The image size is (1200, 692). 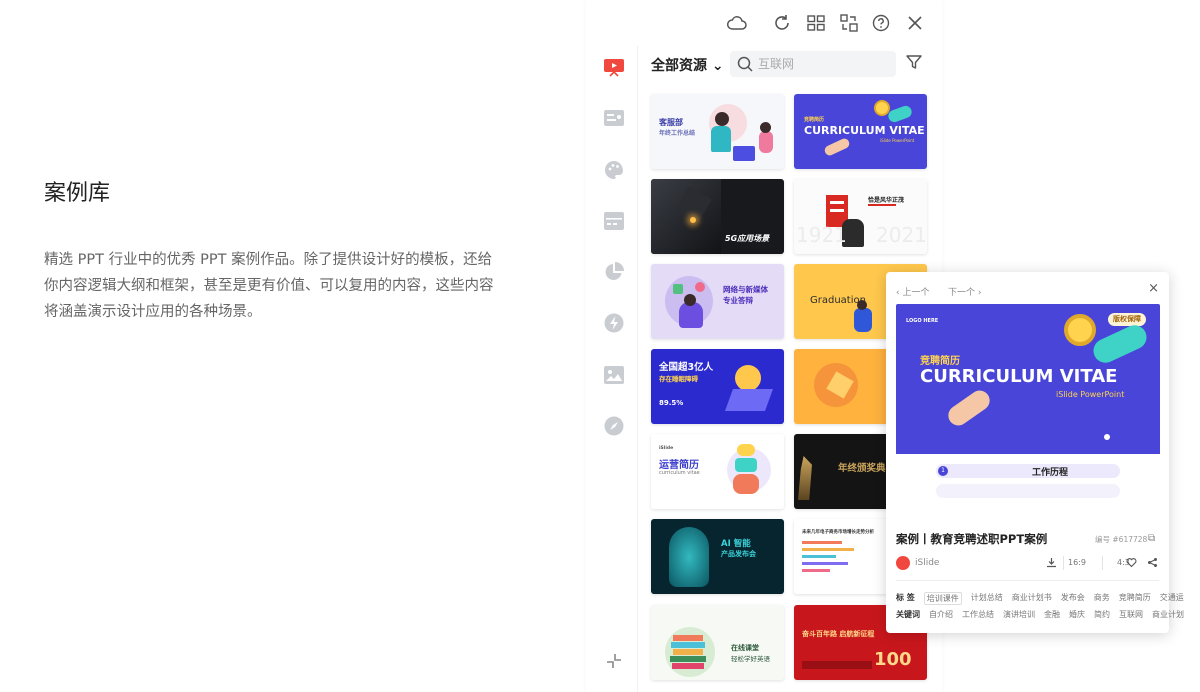 I want to click on thumb-subtitle: 轻松学好英语, so click(x=750, y=659).